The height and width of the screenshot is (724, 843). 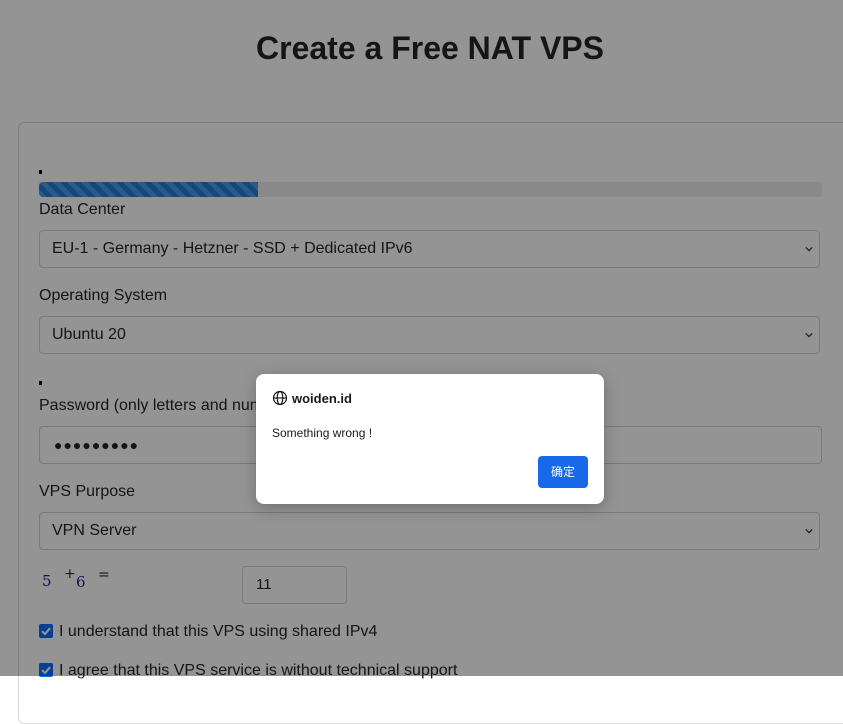 What do you see at coordinates (322, 433) in the screenshot?
I see `dialog-message: Something wrong !` at bounding box center [322, 433].